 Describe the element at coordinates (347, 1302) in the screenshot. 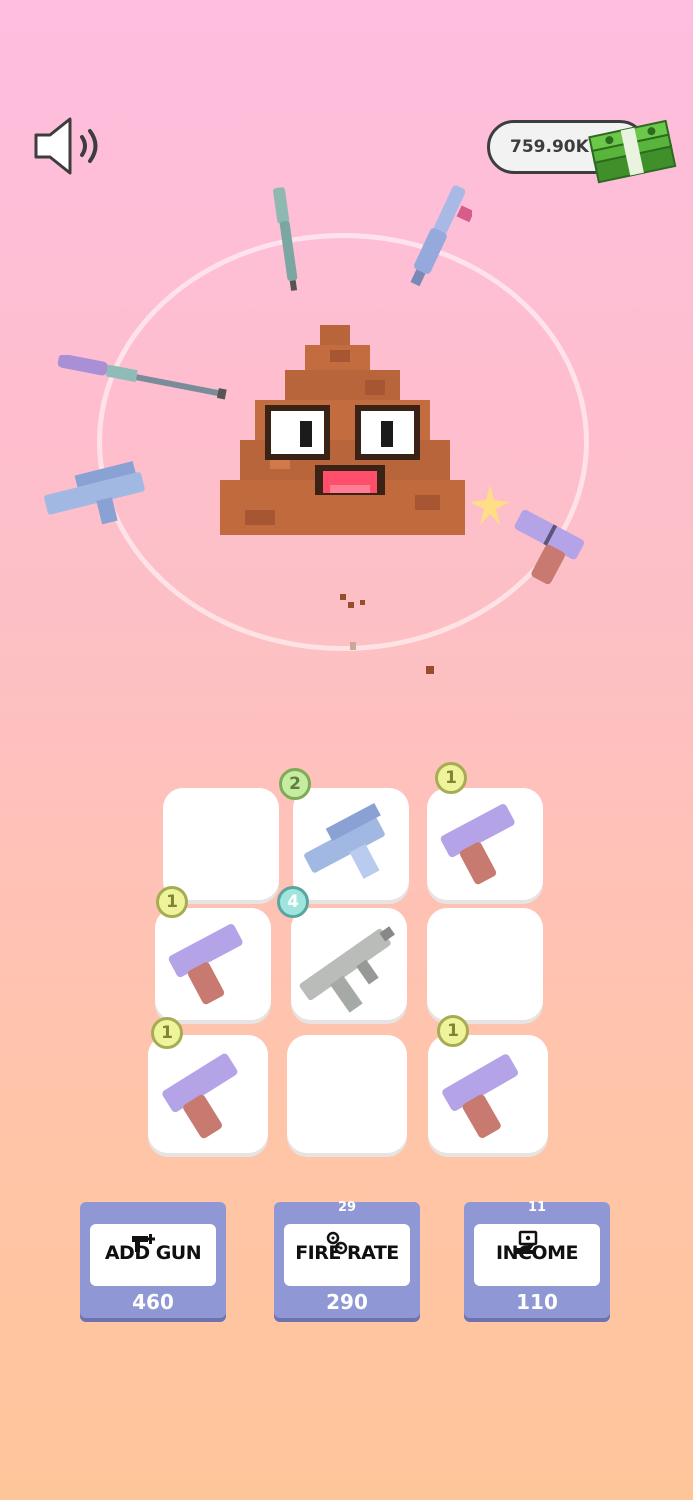

I see `upgrade-cost: 290` at that location.